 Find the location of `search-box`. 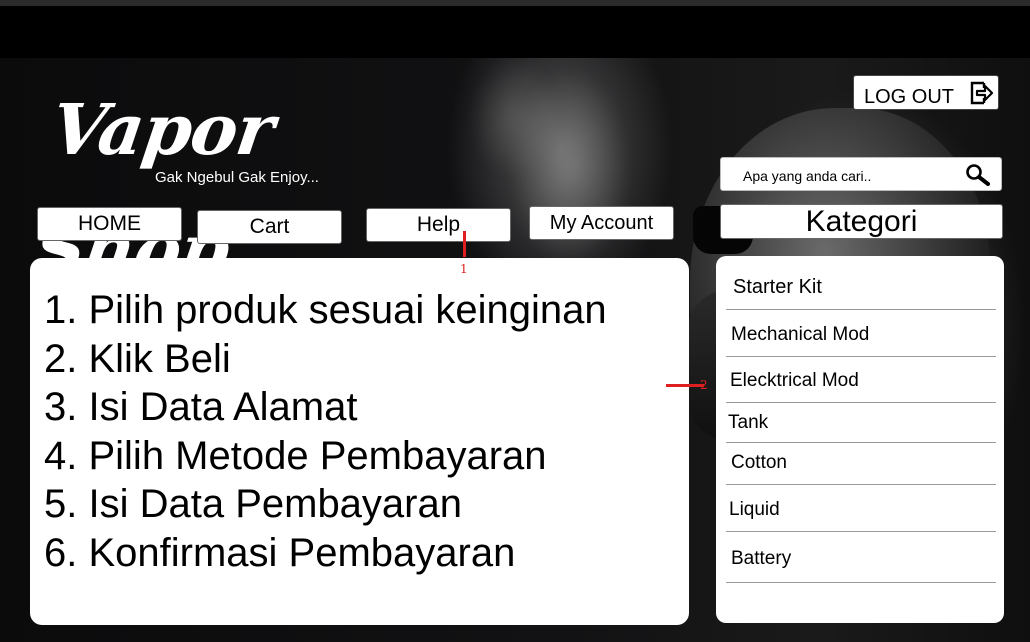

search-box is located at coordinates (861, 174).